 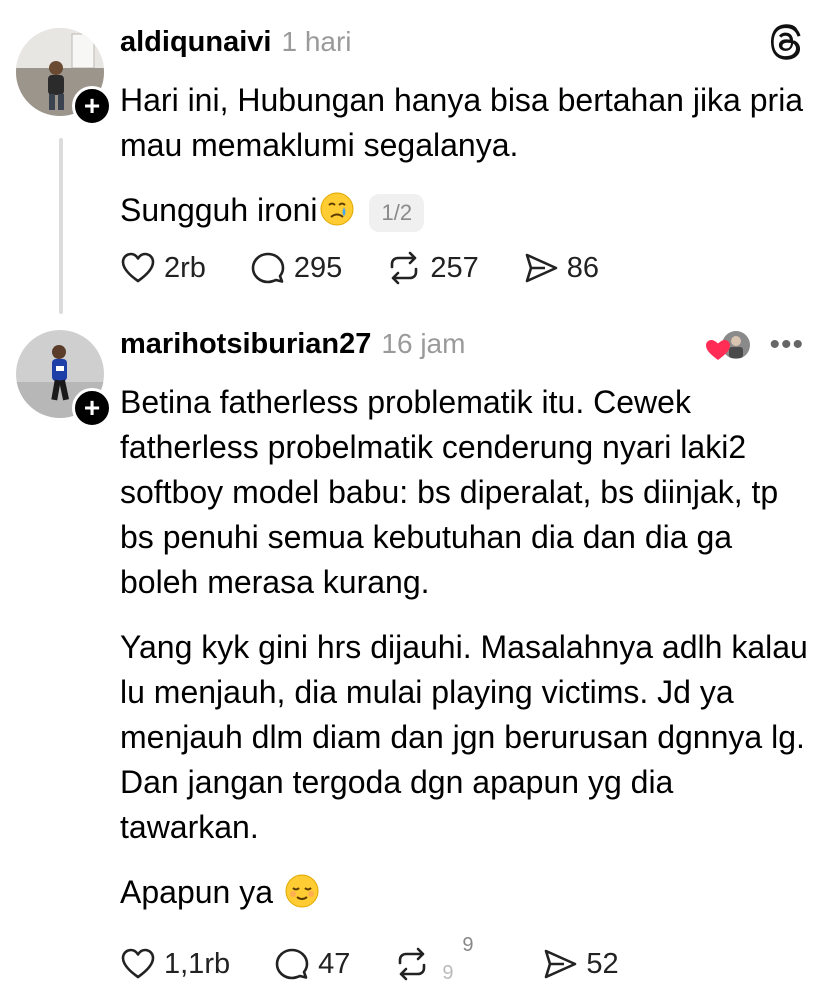 What do you see at coordinates (316, 41) in the screenshot?
I see `post-time: 1 hari` at bounding box center [316, 41].